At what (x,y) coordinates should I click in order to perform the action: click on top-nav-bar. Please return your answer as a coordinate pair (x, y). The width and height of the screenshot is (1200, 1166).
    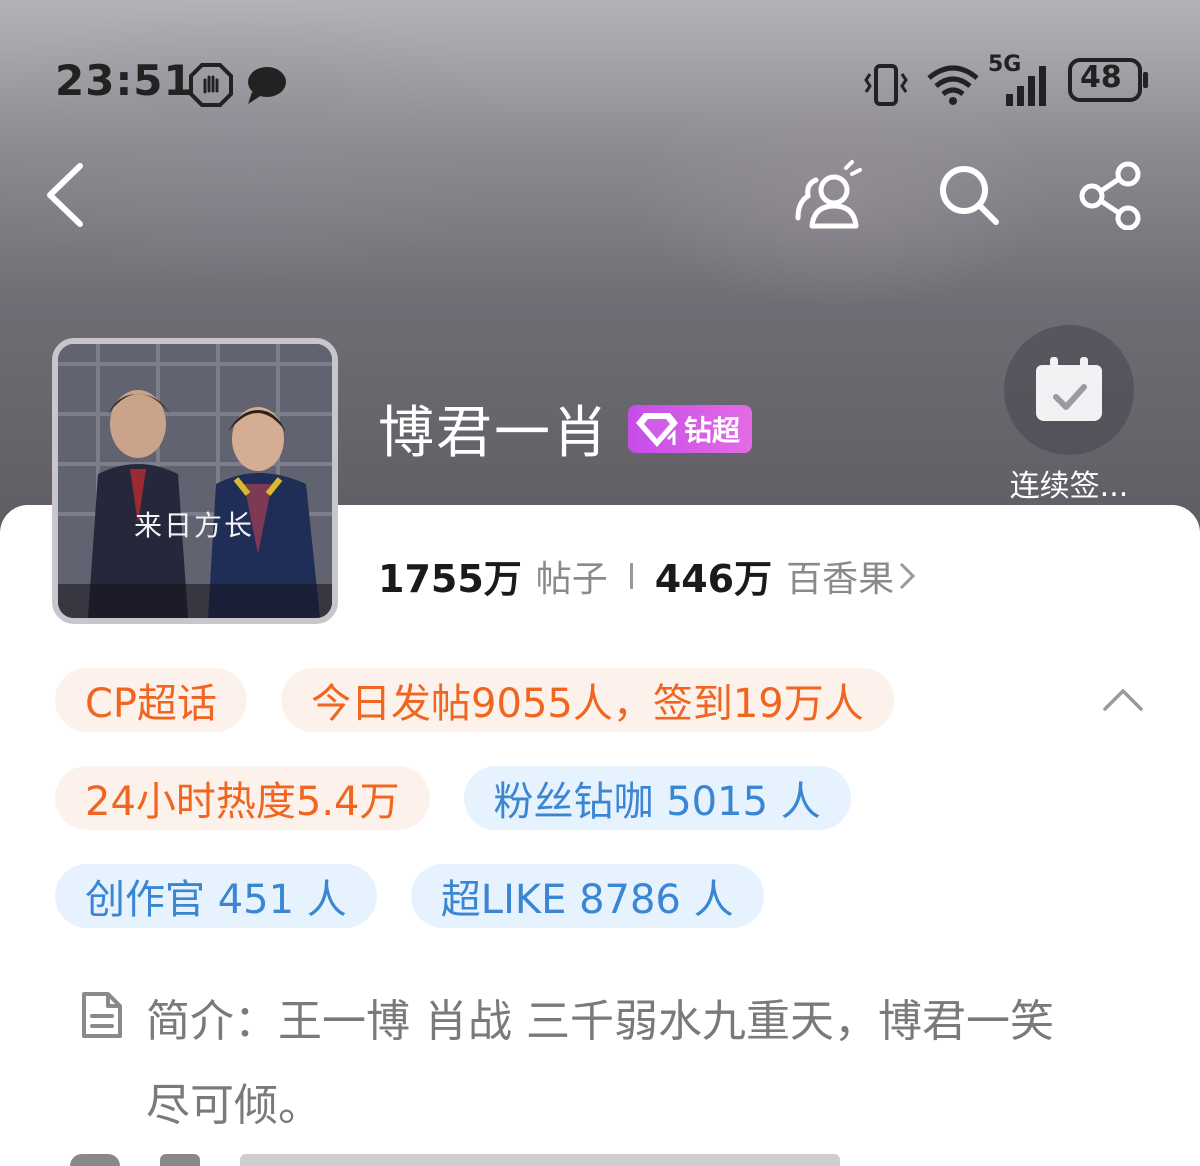
    Looking at the image, I should click on (600, 200).